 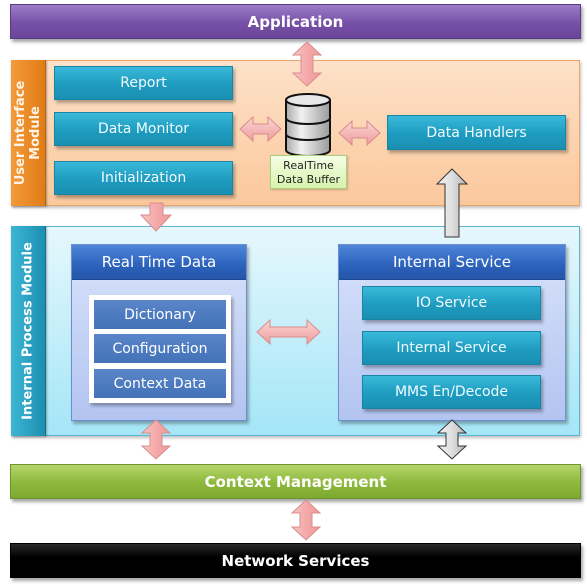 I want to click on real-time-data-list: Dictionary Configuration Context Data, so click(x=160, y=349).